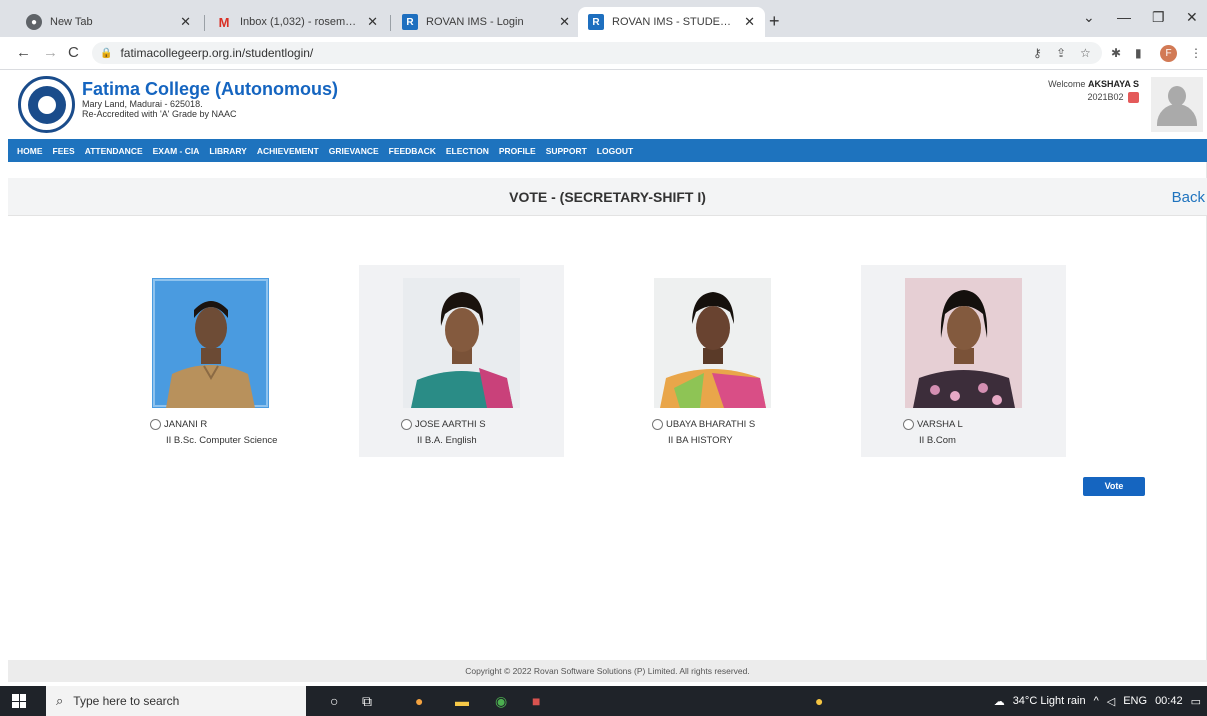 This screenshot has height=716, width=1207. I want to click on system-tray: ☁ 34°C Light rain ^ ◁ ENG 00:42 ▭, so click(1093, 701).